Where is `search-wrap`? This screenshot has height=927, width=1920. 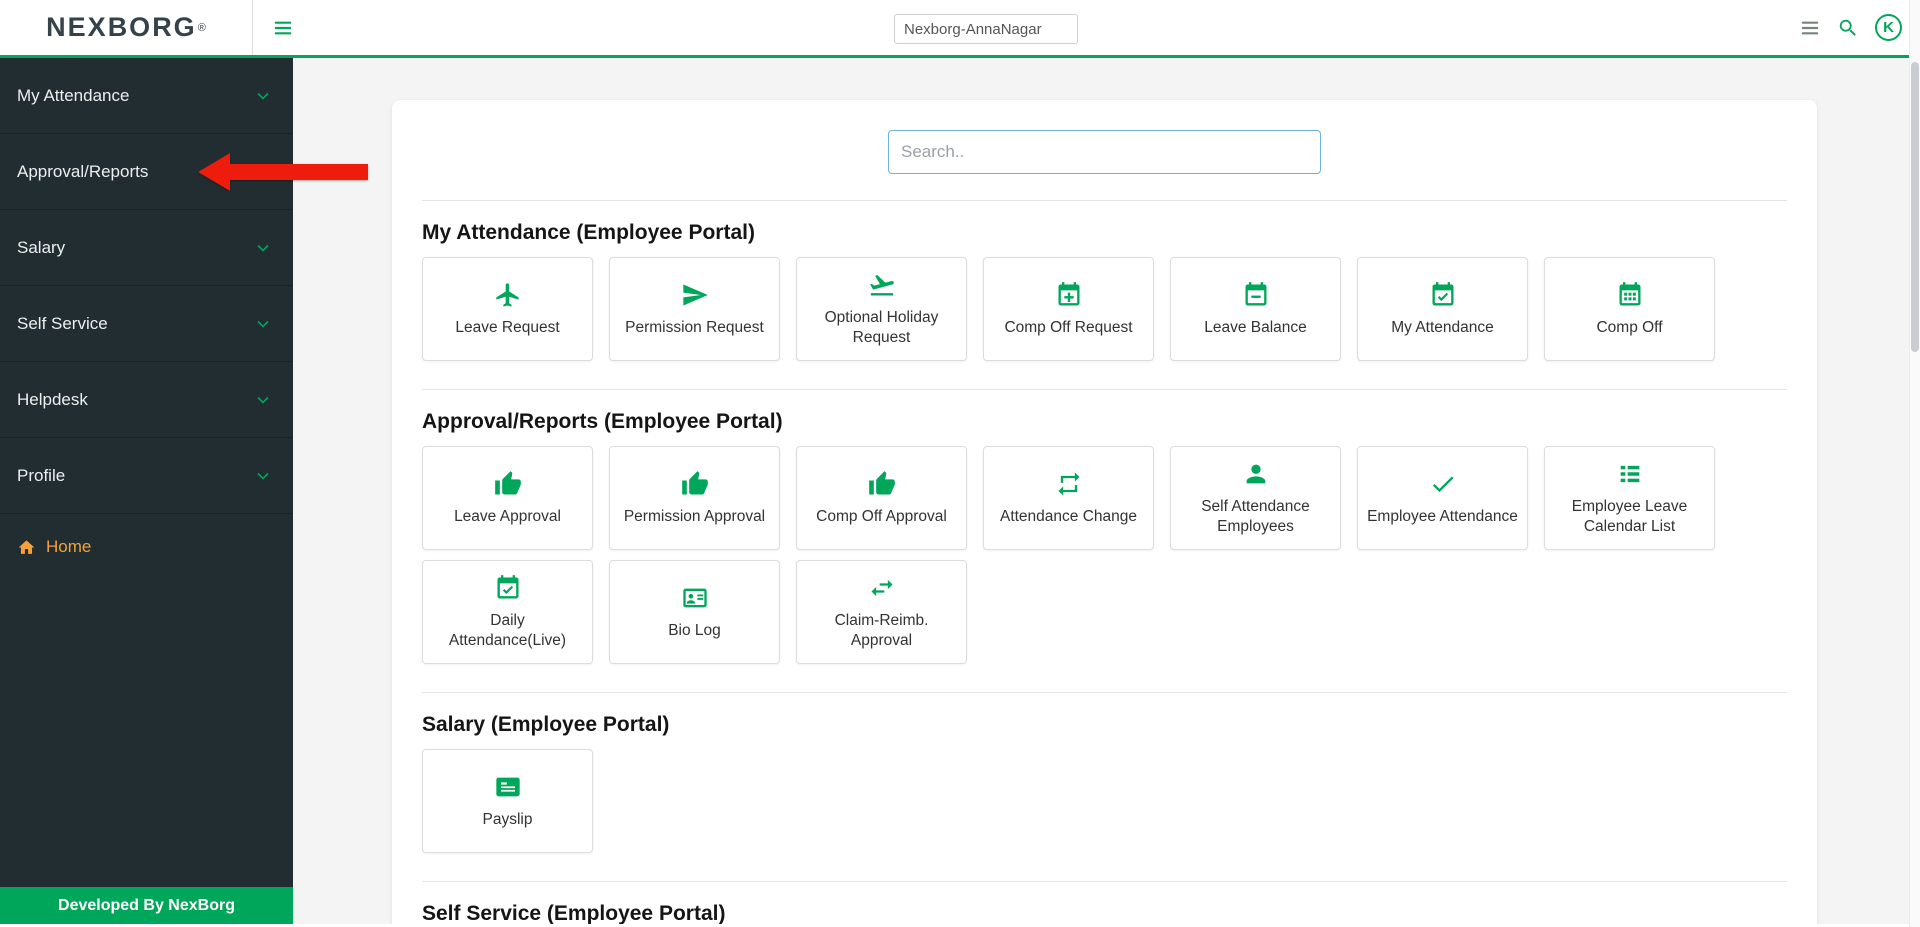
search-wrap is located at coordinates (1104, 152).